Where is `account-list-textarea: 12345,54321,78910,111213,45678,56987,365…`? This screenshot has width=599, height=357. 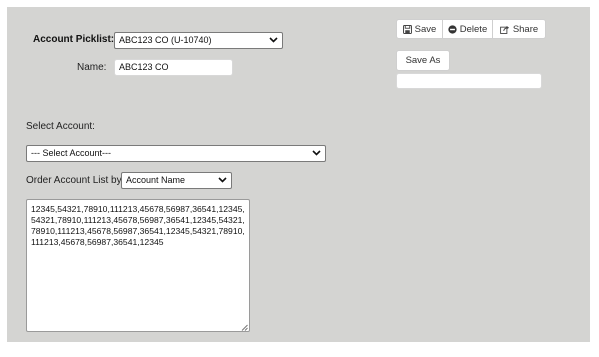
account-list-textarea: 12345,54321,78910,111213,45678,56987,365… is located at coordinates (138, 265).